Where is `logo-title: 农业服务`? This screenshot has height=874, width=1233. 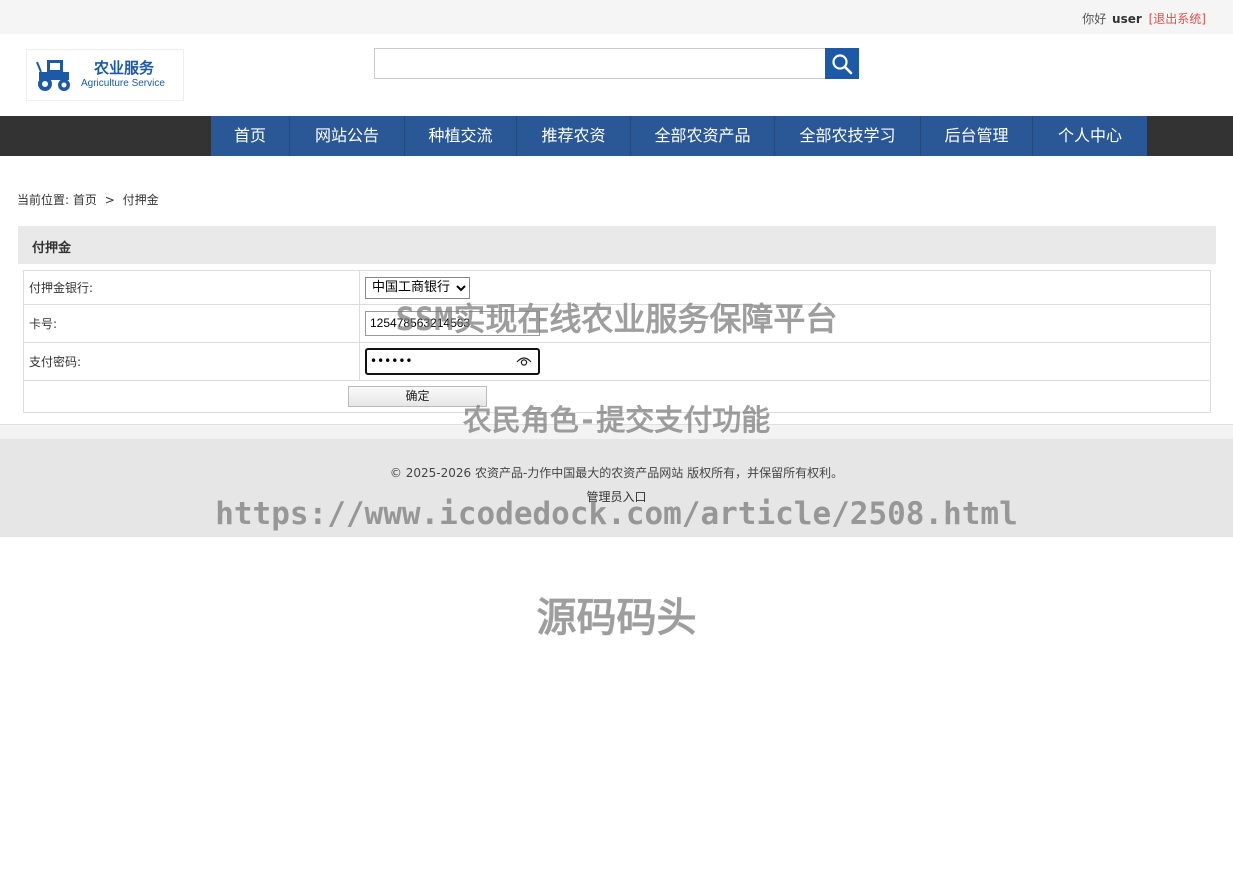
logo-title: 农业服务 is located at coordinates (124, 68).